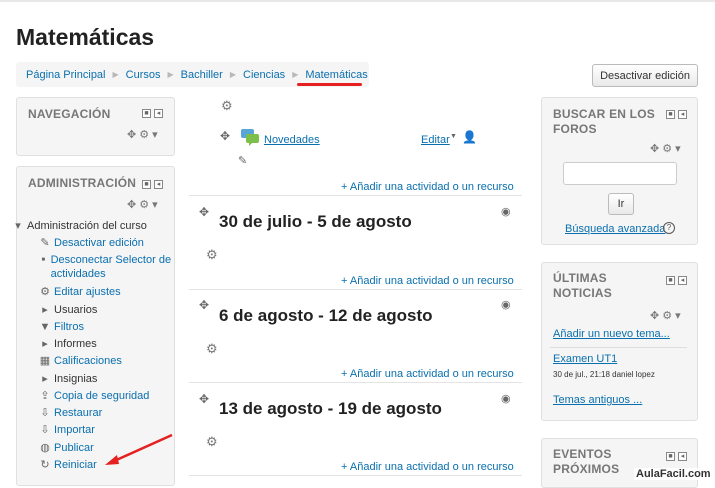 The width and height of the screenshot is (715, 488). What do you see at coordinates (45, 430) in the screenshot?
I see `import-icon: ⇩` at bounding box center [45, 430].